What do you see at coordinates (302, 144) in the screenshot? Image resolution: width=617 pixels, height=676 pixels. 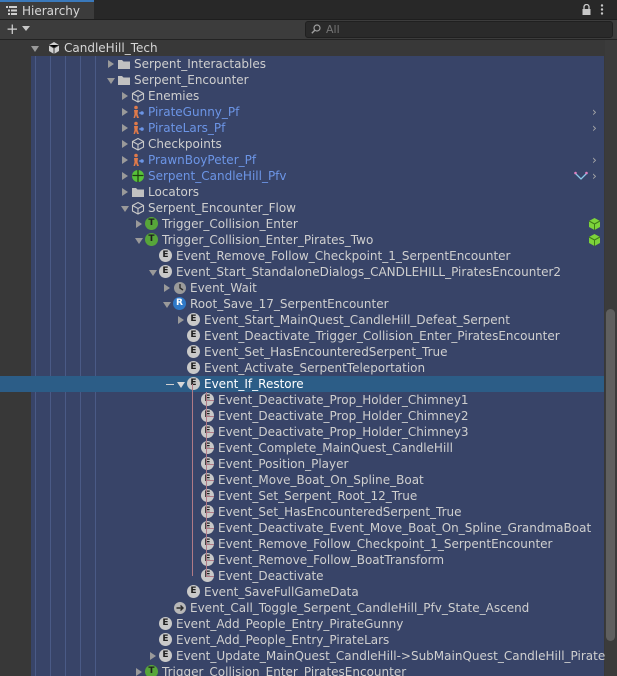 I see `tree-row: Checkpoints` at bounding box center [302, 144].